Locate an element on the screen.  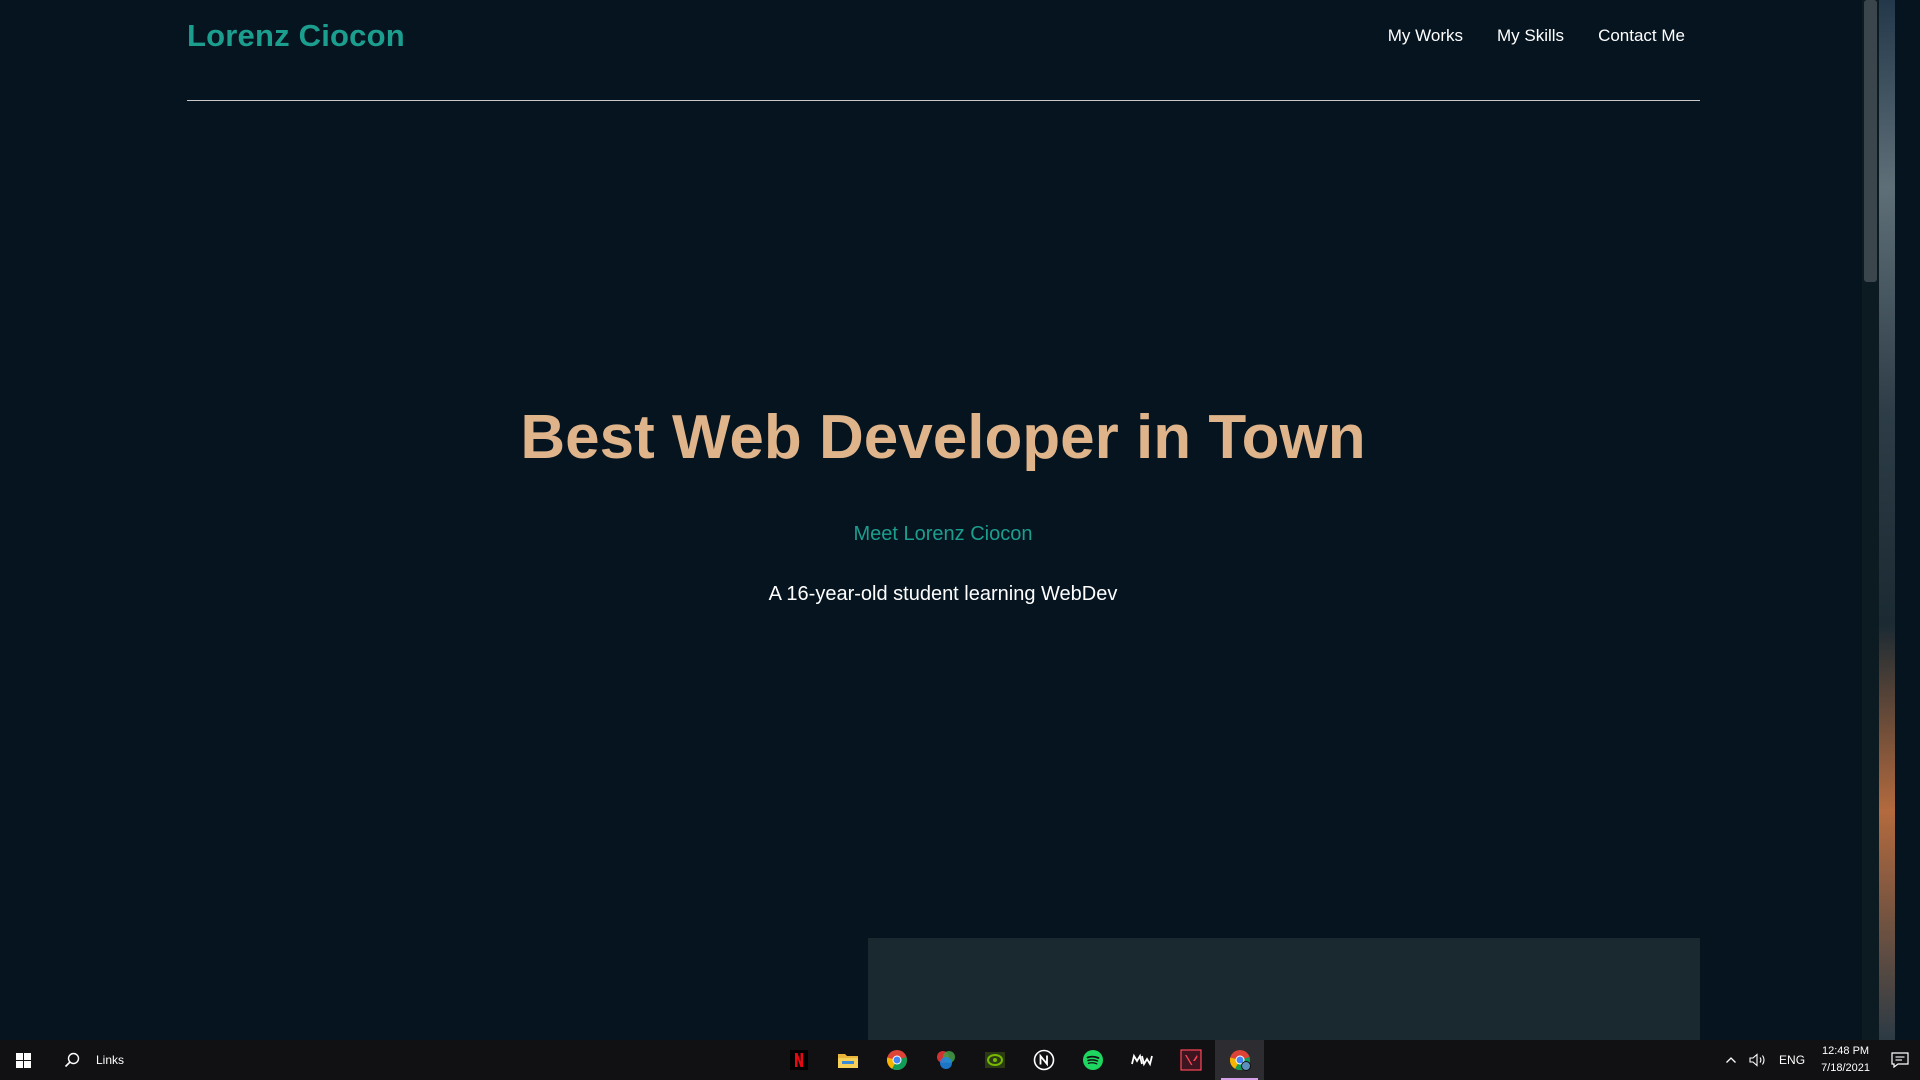
taskbar-app-nvidia is located at coordinates (994, 1060).